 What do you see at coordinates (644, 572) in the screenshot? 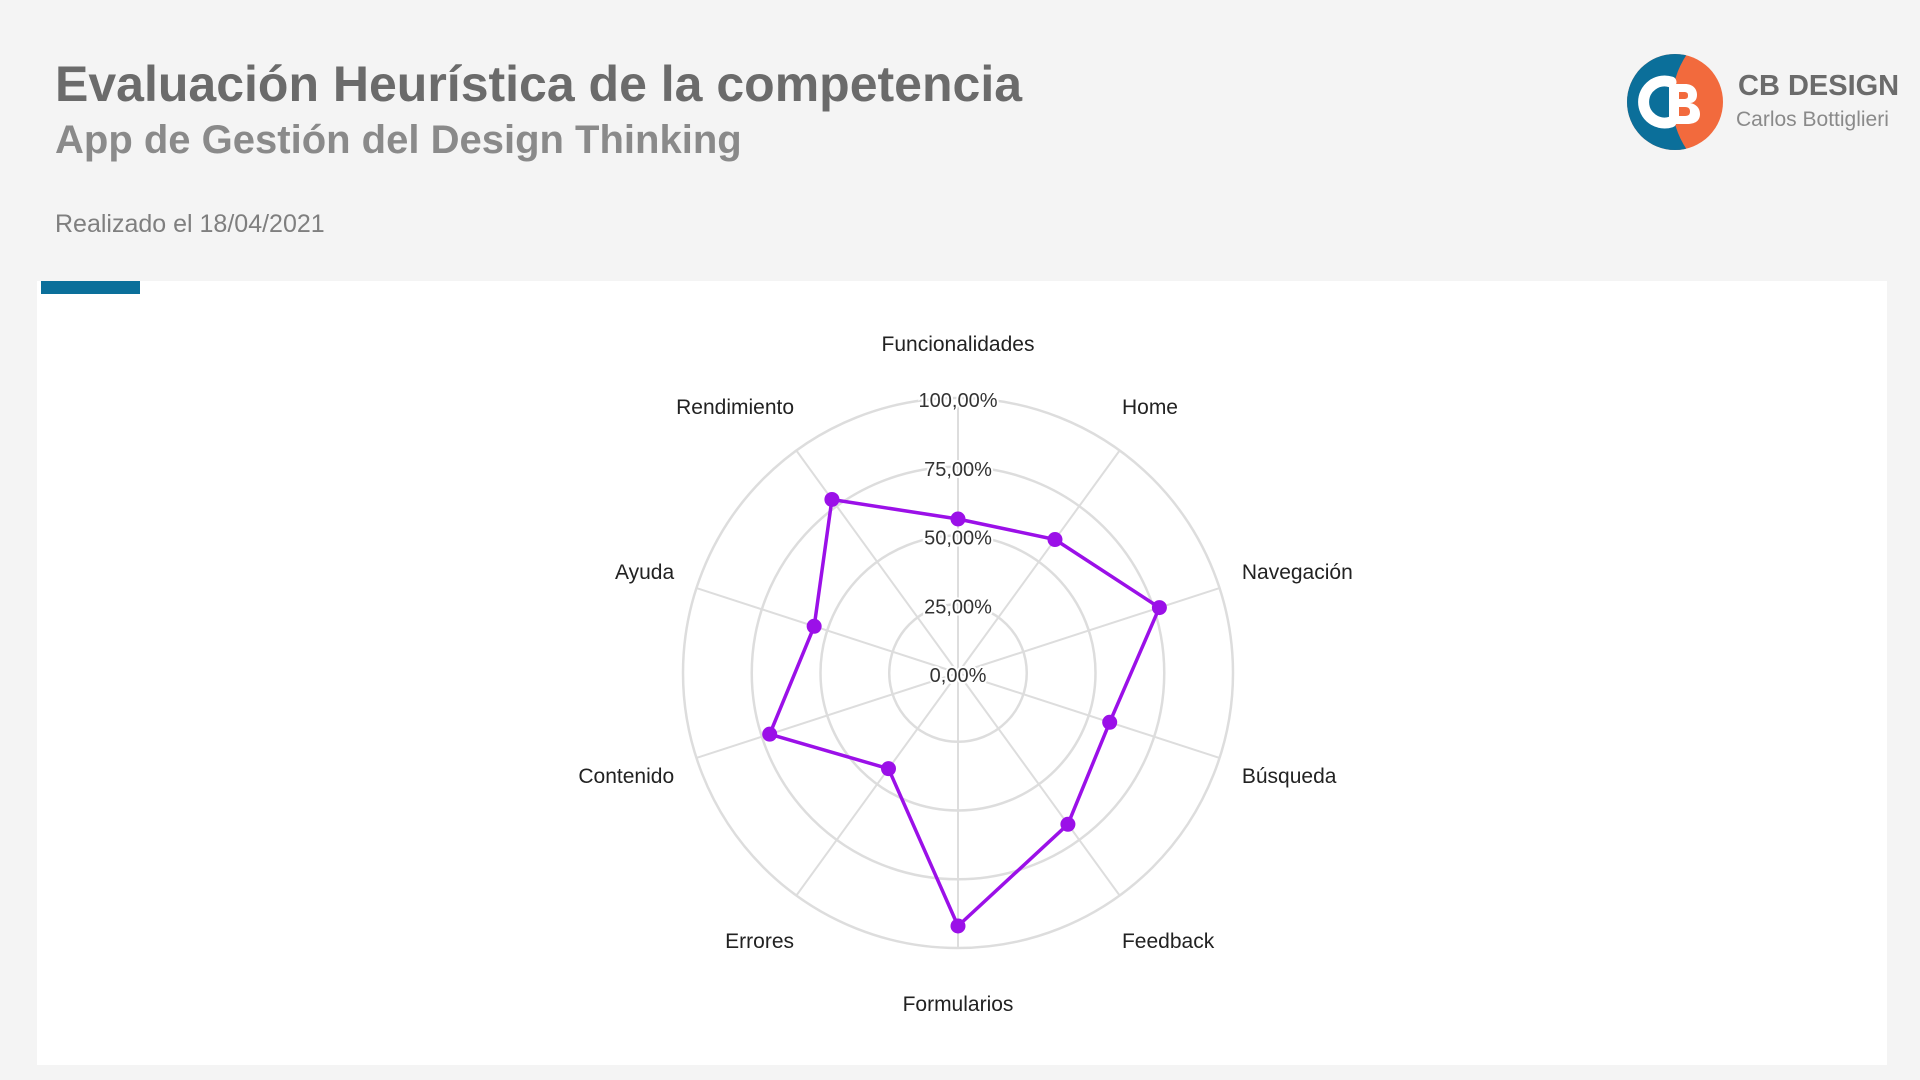
I see `category-label: Ayuda` at bounding box center [644, 572].